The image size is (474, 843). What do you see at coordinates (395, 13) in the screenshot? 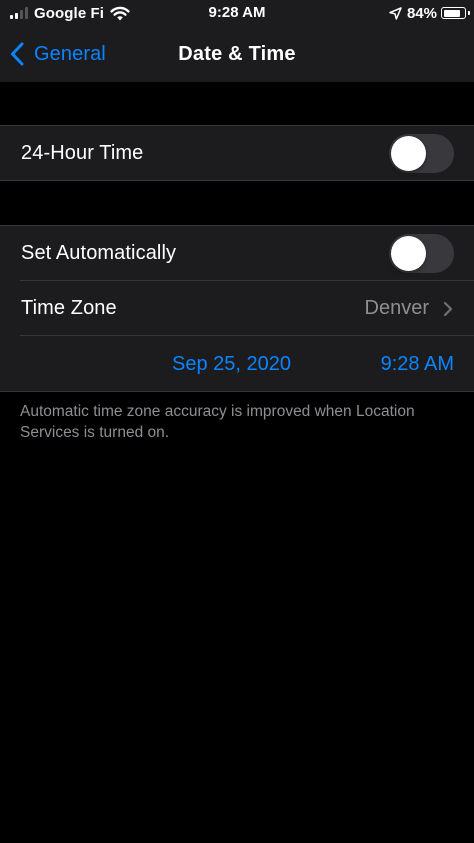
I see `location-arrow-icon` at bounding box center [395, 13].